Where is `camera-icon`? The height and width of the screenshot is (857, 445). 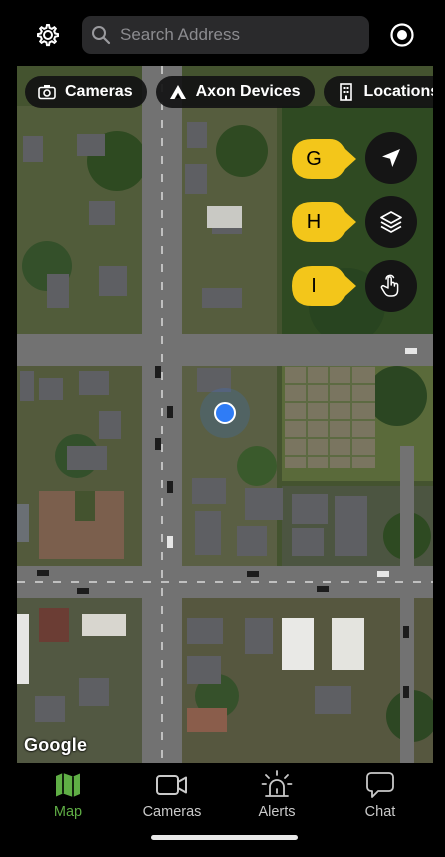 camera-icon is located at coordinates (47, 92).